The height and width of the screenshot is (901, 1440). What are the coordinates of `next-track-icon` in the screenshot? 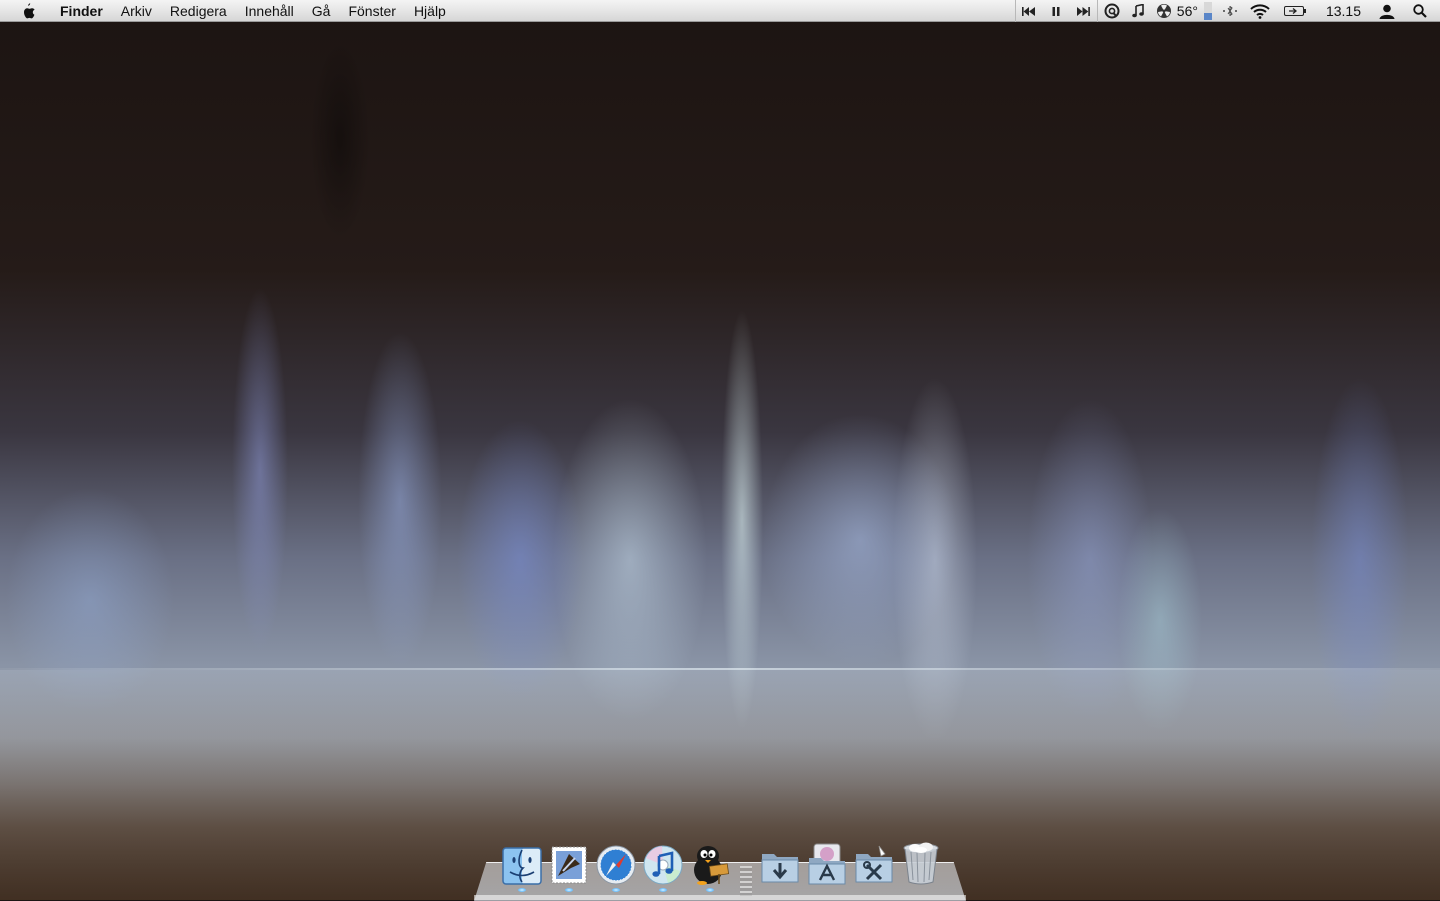 It's located at (1083, 11).